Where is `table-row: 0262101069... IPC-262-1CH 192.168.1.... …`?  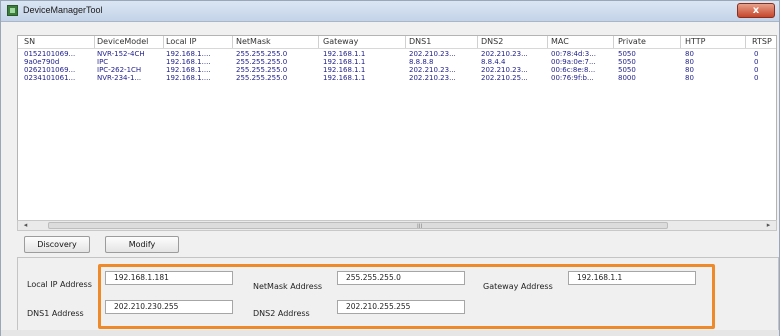
table-row: 0262101069... IPC-262-1CH 192.168.1.... … is located at coordinates (397, 70).